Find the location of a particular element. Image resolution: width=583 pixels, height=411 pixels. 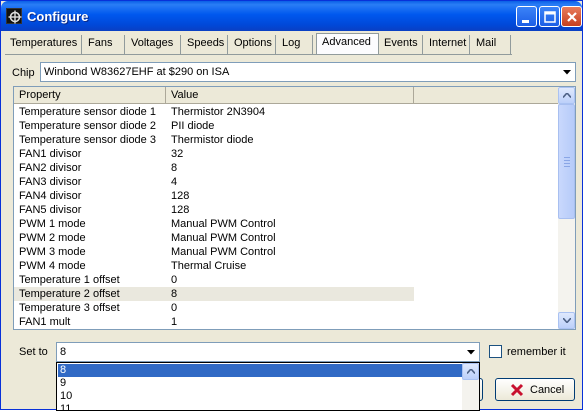

property-cell: Temperature sensor diode 2 is located at coordinates (87, 126).